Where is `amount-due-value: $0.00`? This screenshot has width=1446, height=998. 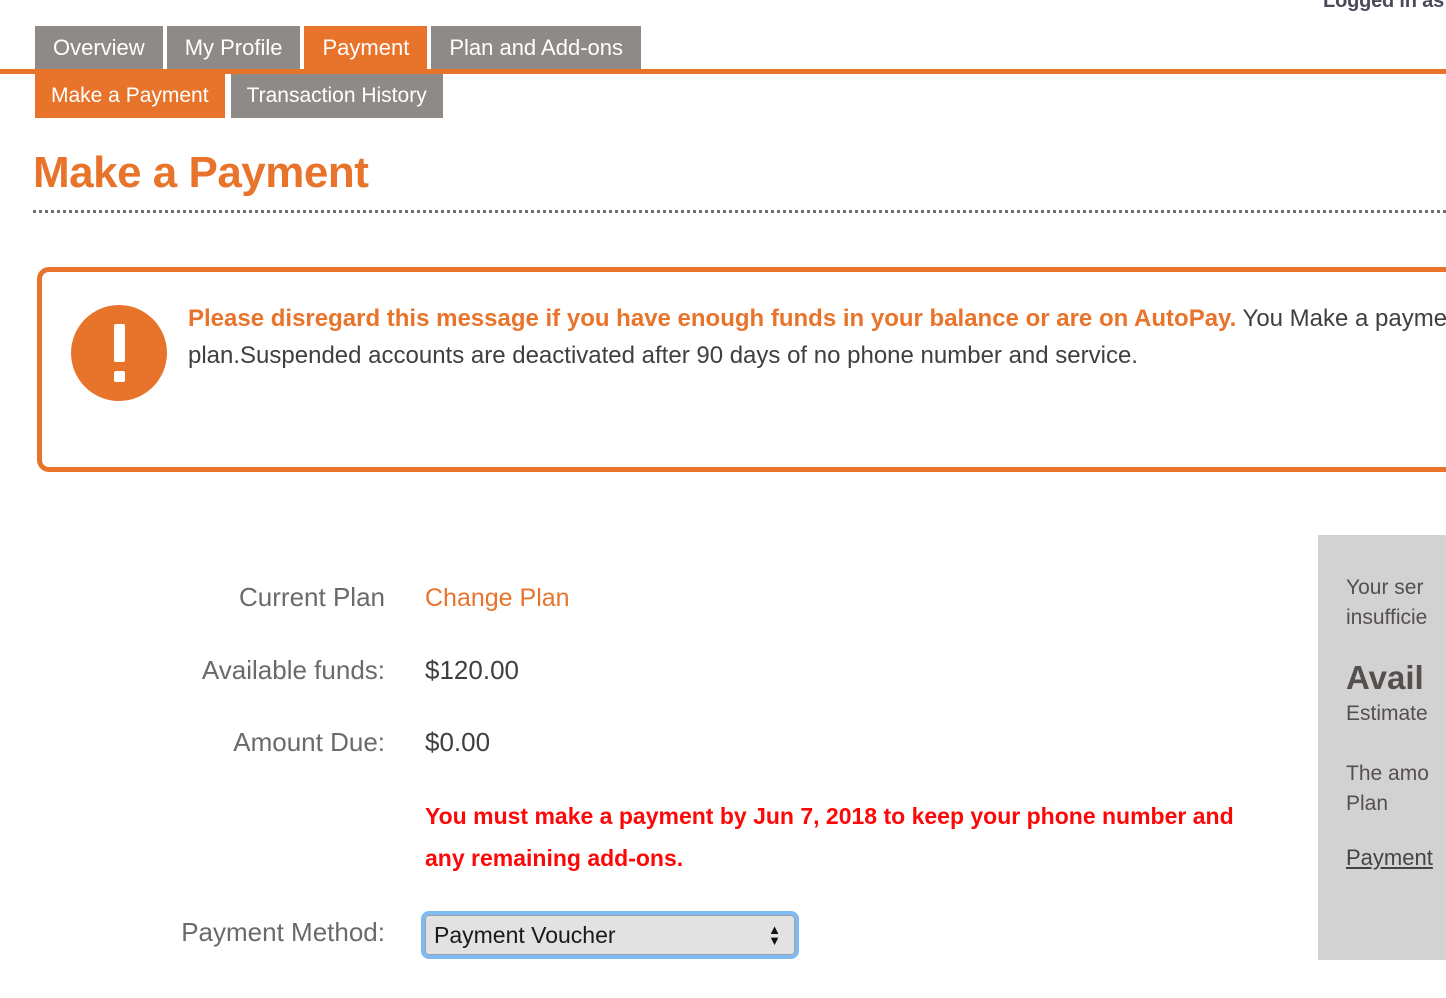
amount-due-value: $0.00 is located at coordinates (458, 742).